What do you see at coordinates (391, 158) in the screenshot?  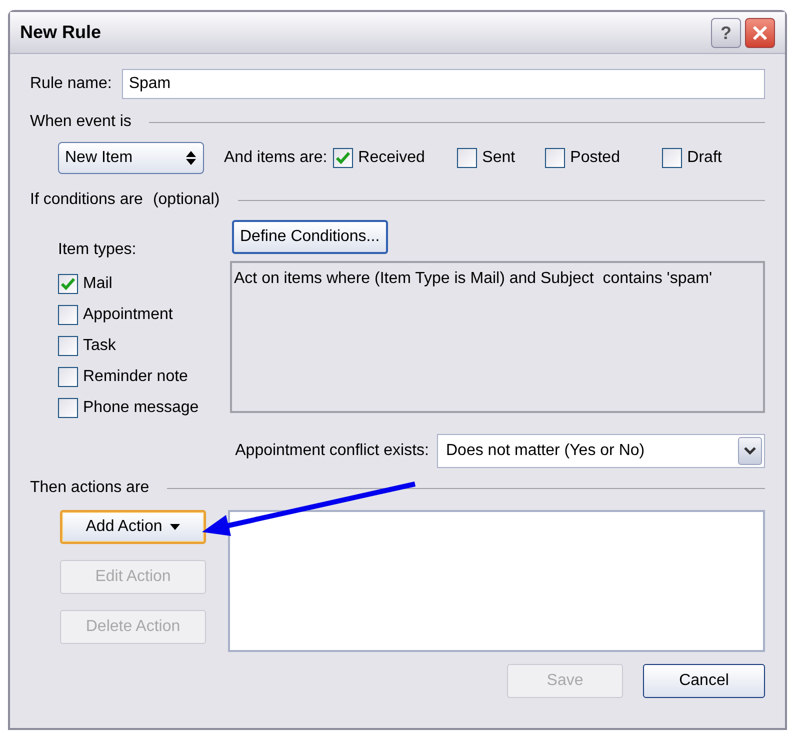 I see `checkbox-label: Received` at bounding box center [391, 158].